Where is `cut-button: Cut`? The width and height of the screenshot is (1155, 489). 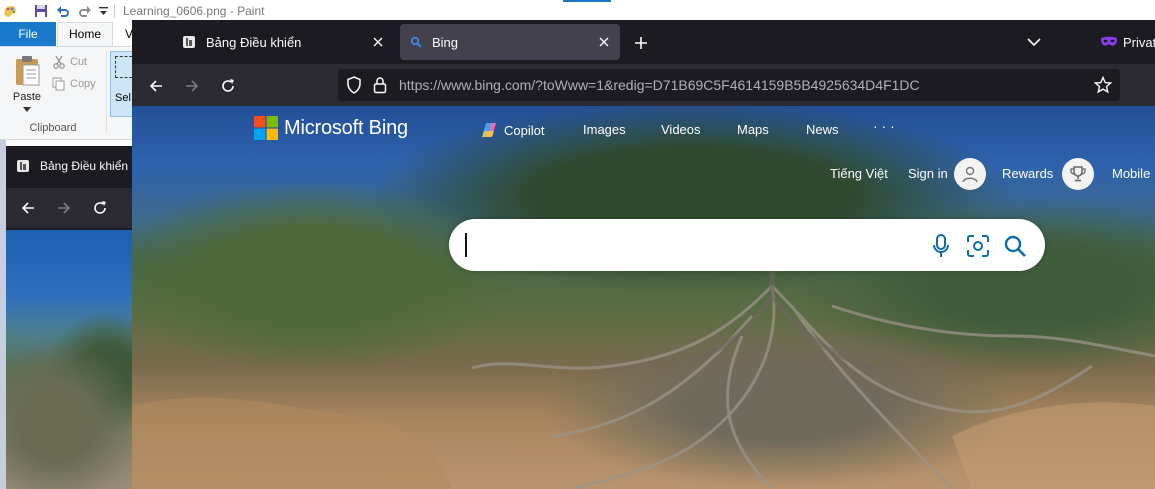 cut-button: Cut is located at coordinates (69, 62).